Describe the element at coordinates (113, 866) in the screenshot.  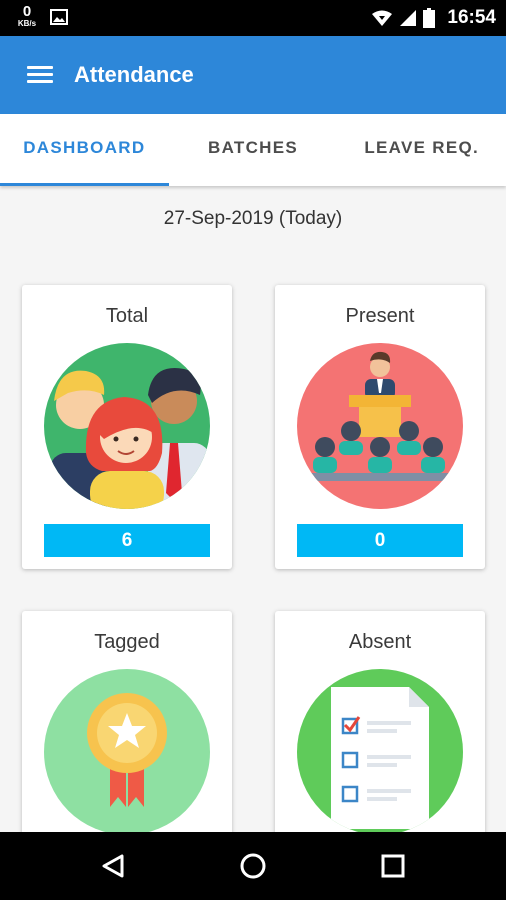
I see `back-triangle-icon` at that location.